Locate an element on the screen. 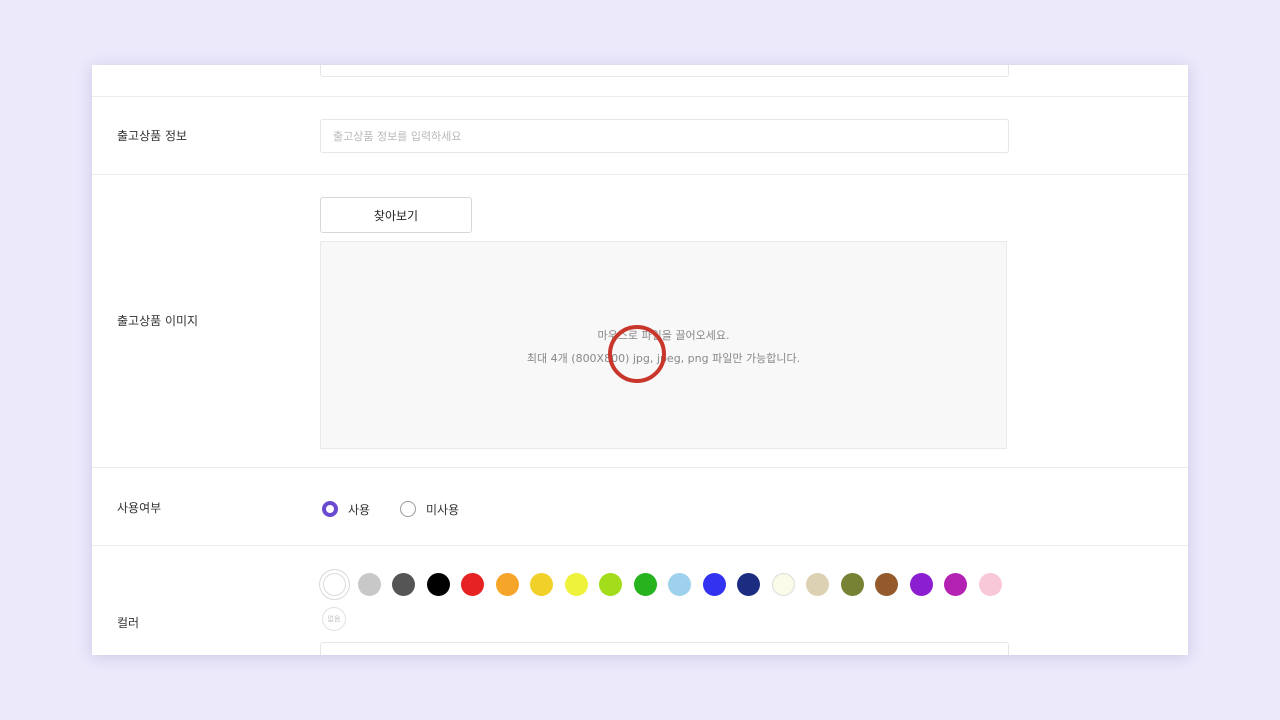  color-swatch-navy is located at coordinates (748, 584).